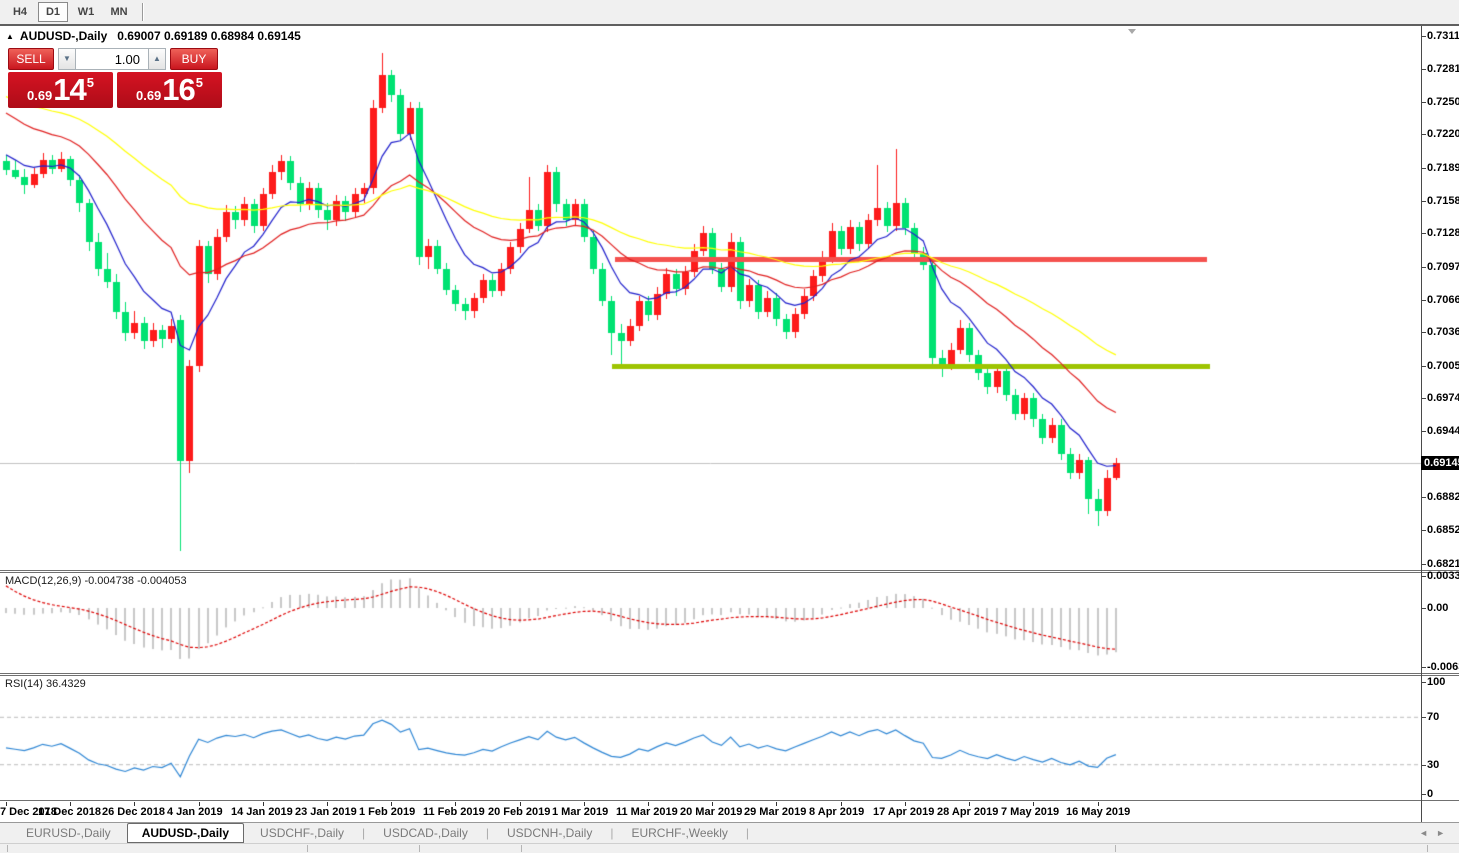  Describe the element at coordinates (68, 833) in the screenshot. I see `chart-tab-eurusd: EURUSD-,Daily` at that location.